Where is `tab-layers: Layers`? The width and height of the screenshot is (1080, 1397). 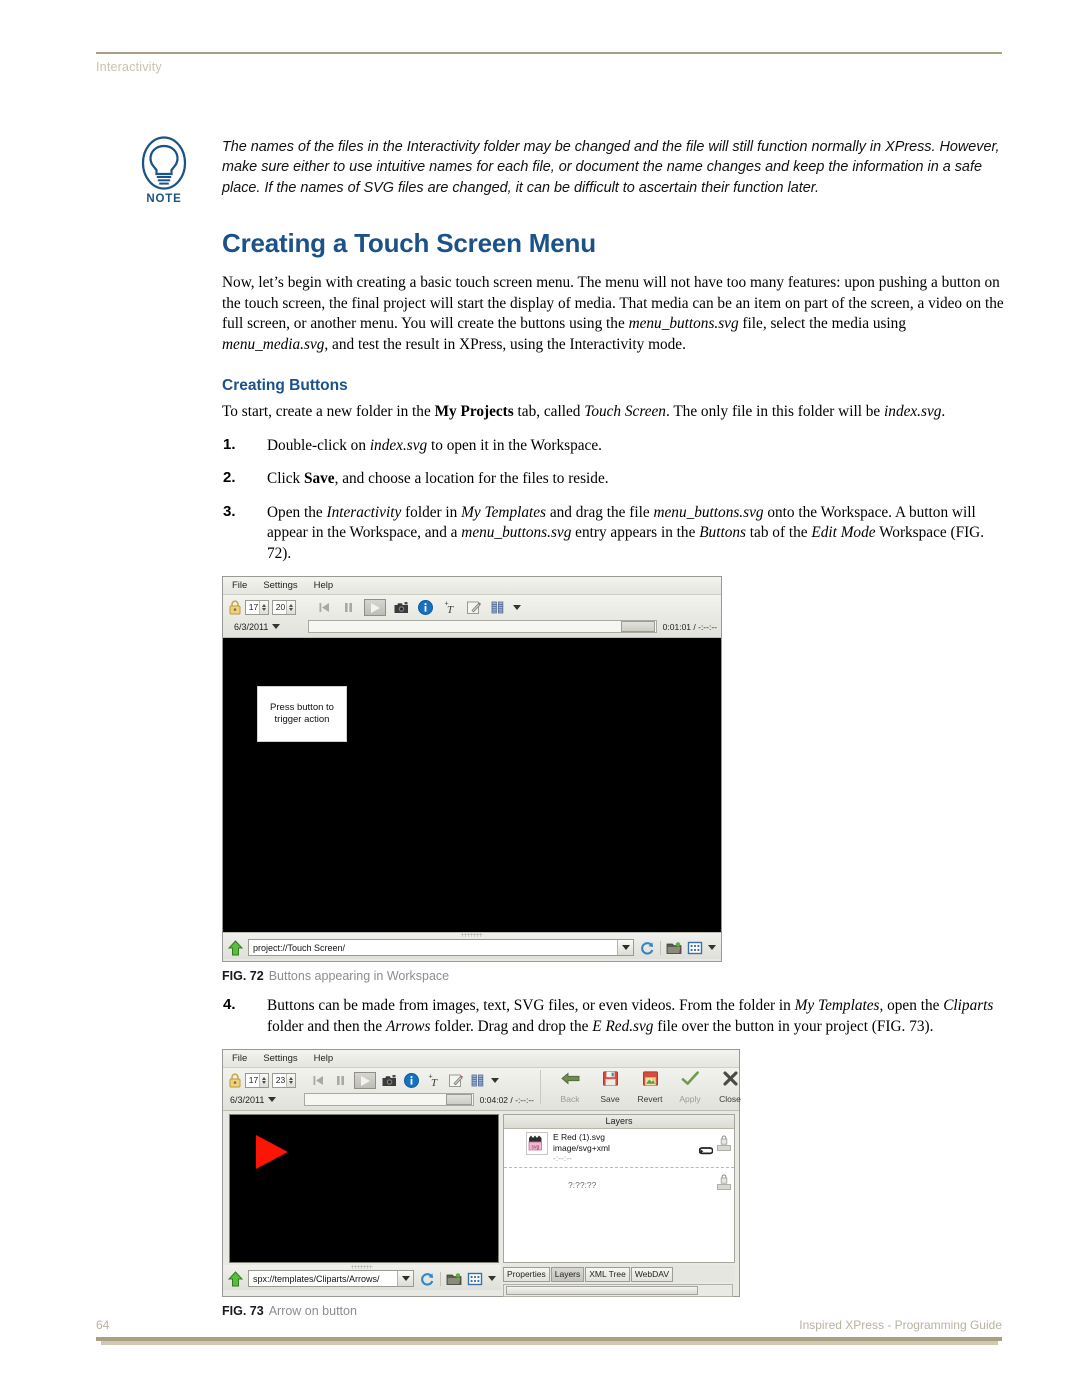
tab-layers: Layers is located at coordinates (567, 1274).